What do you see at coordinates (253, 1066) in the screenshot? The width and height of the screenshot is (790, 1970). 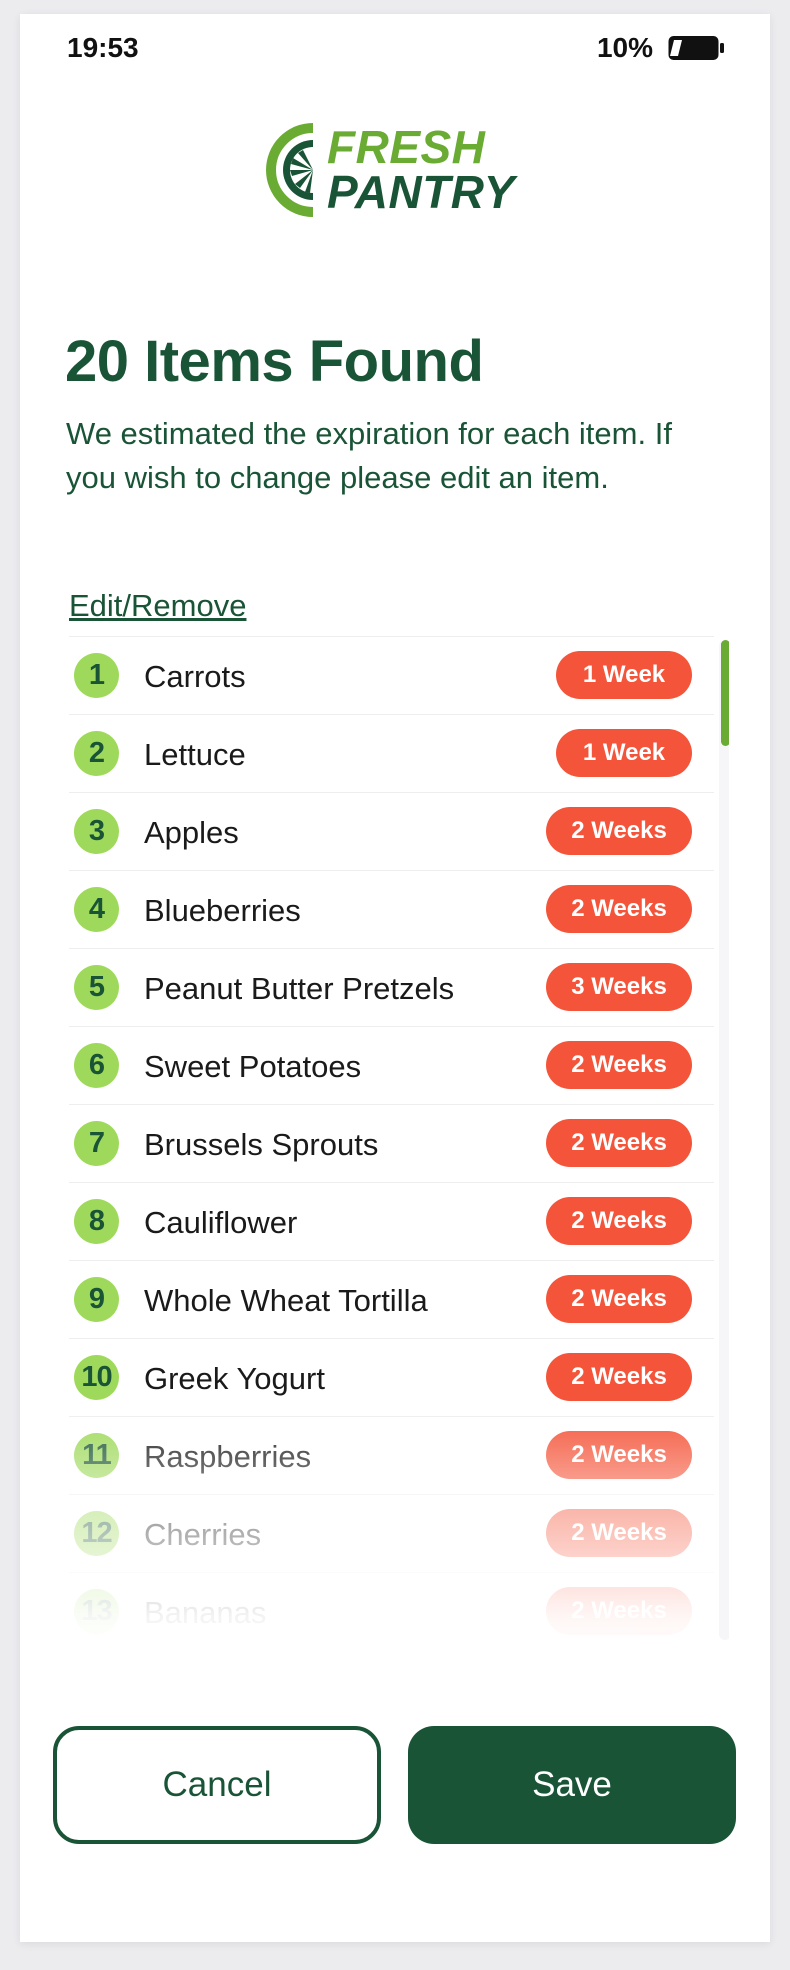 I see `item-name: Sweet Potatoes` at bounding box center [253, 1066].